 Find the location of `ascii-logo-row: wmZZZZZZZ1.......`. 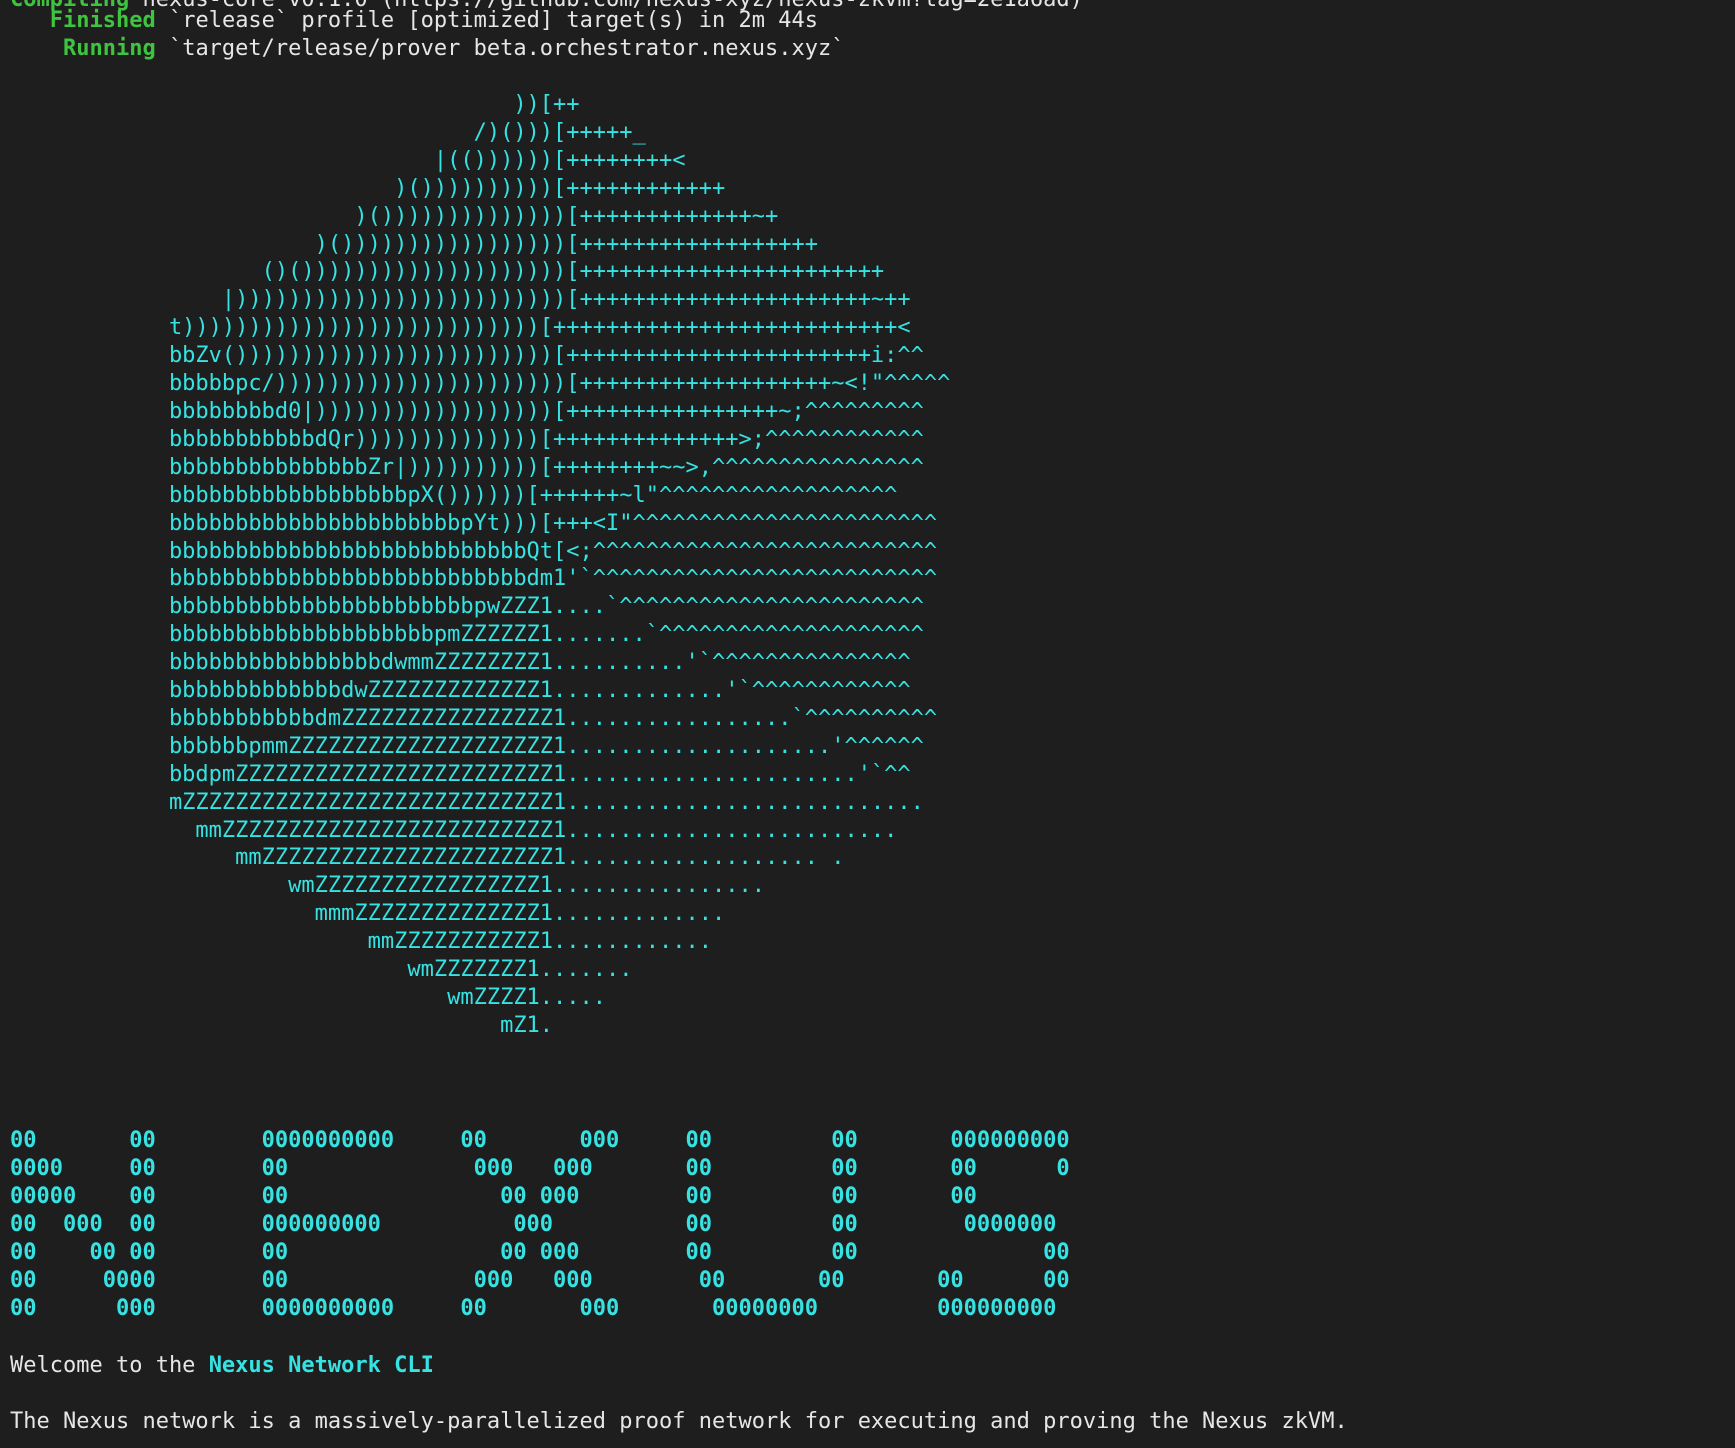

ascii-logo-row: wmZZZZZZZ1....... is located at coordinates (321, 970).